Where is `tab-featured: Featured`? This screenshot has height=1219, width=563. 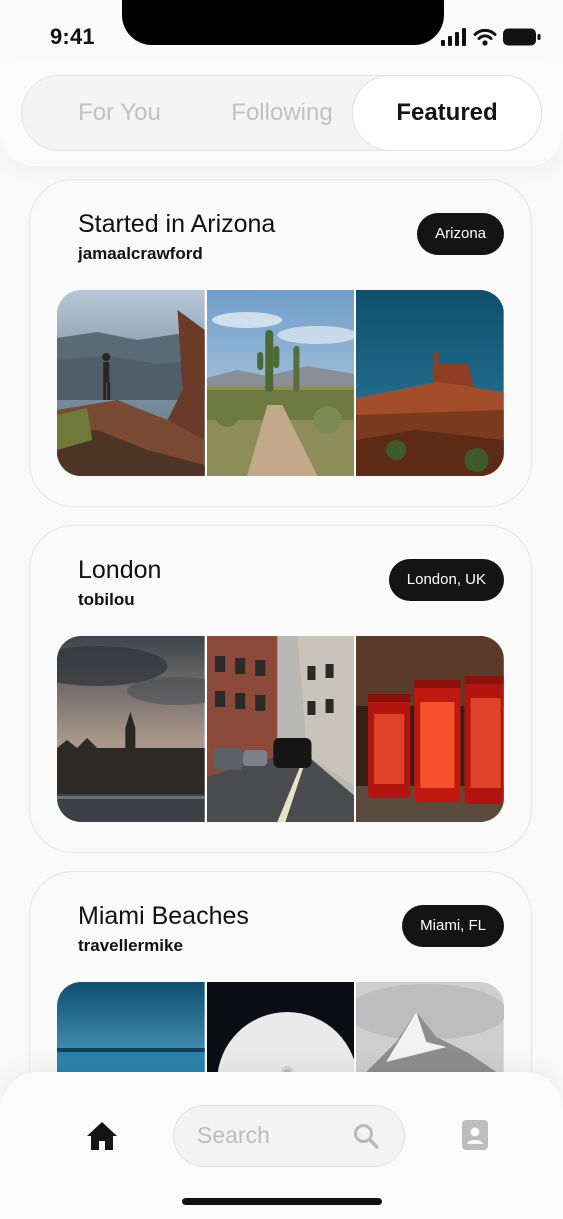 tab-featured: Featured is located at coordinates (447, 112).